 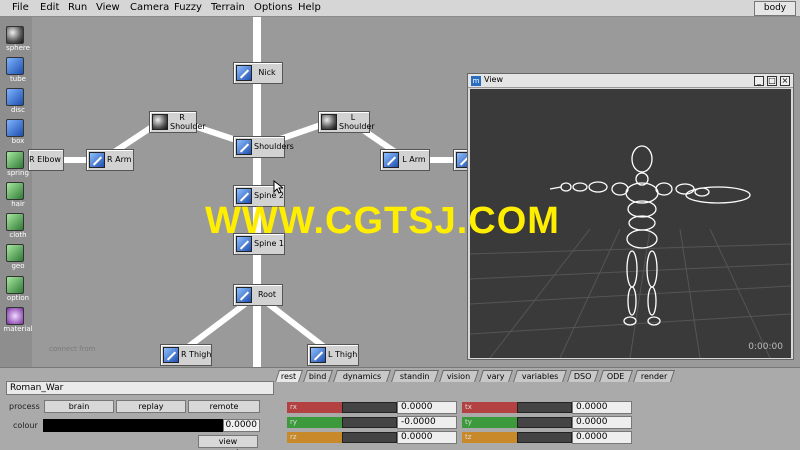 I want to click on geo-icon, so click(x=15, y=253).